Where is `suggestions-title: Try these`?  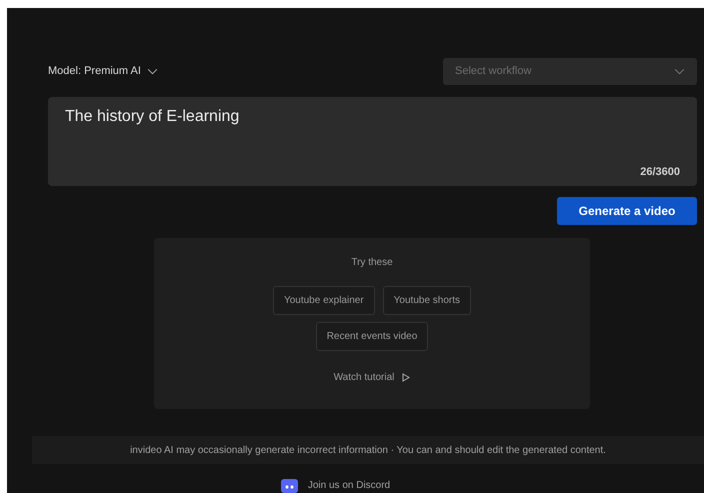 suggestions-title: Try these is located at coordinates (372, 263).